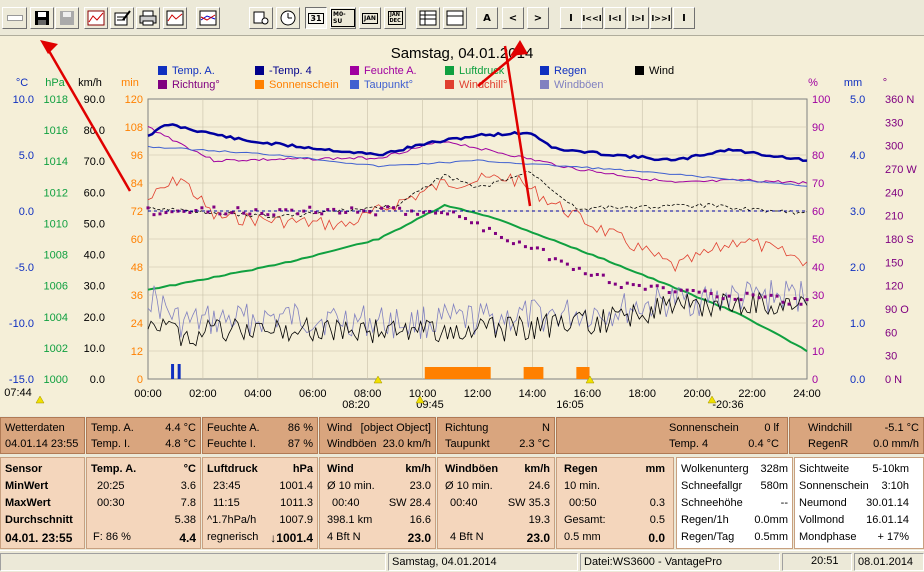 Image resolution: width=924 pixels, height=572 pixels. What do you see at coordinates (727, 405) in the screenshot?
I see `sun-mark-label: -20:36` at bounding box center [727, 405].